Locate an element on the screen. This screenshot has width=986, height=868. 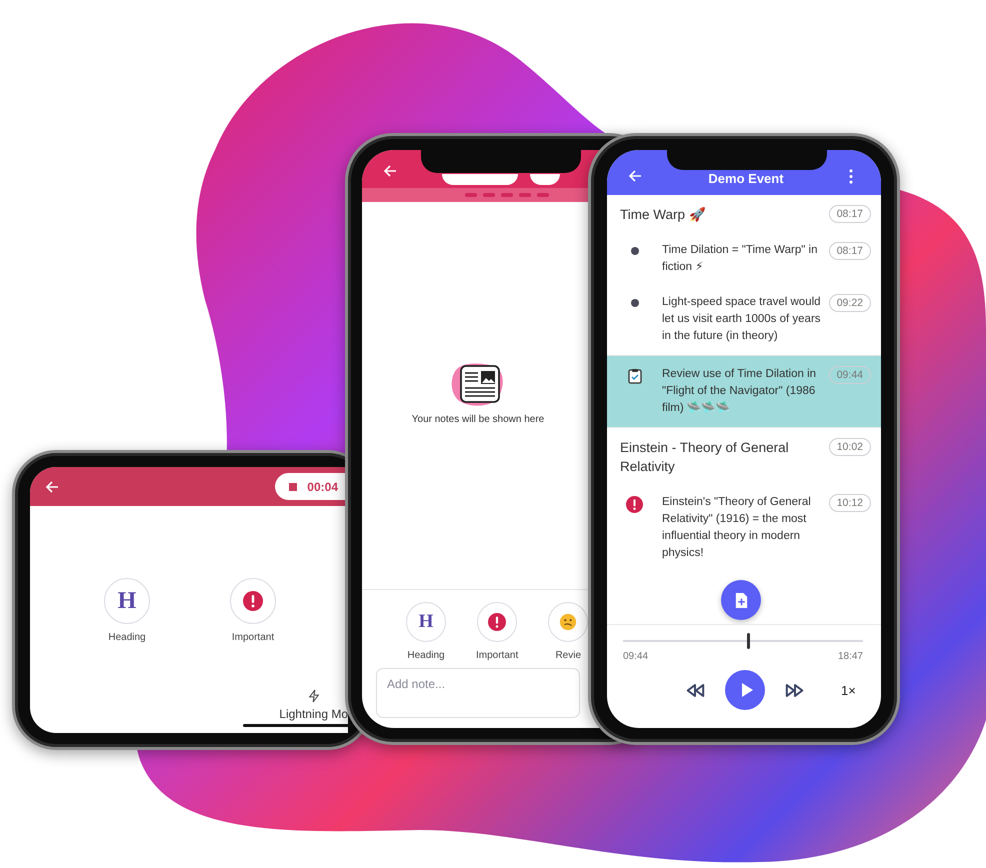
clipboard-check-icon is located at coordinates (635, 376).